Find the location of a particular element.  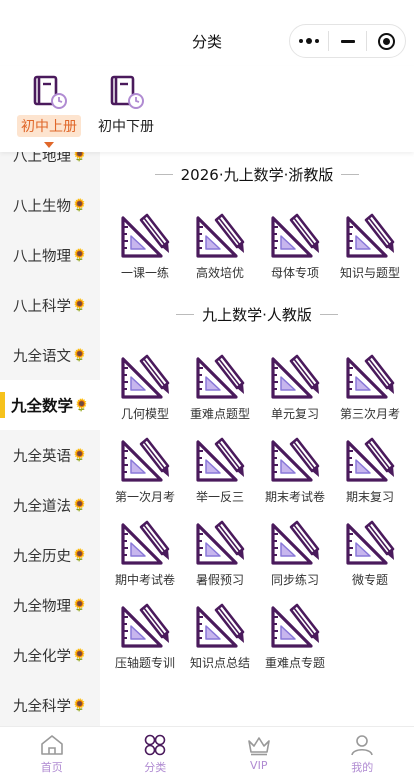

category-tab-lower: 初中下册 is located at coordinates (126, 105).